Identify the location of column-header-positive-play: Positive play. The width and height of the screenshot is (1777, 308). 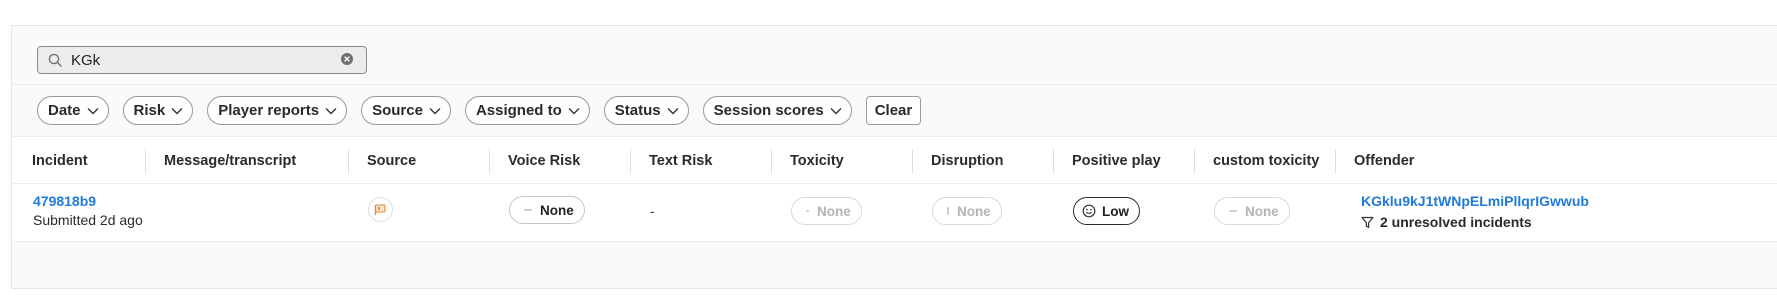
(1116, 160).